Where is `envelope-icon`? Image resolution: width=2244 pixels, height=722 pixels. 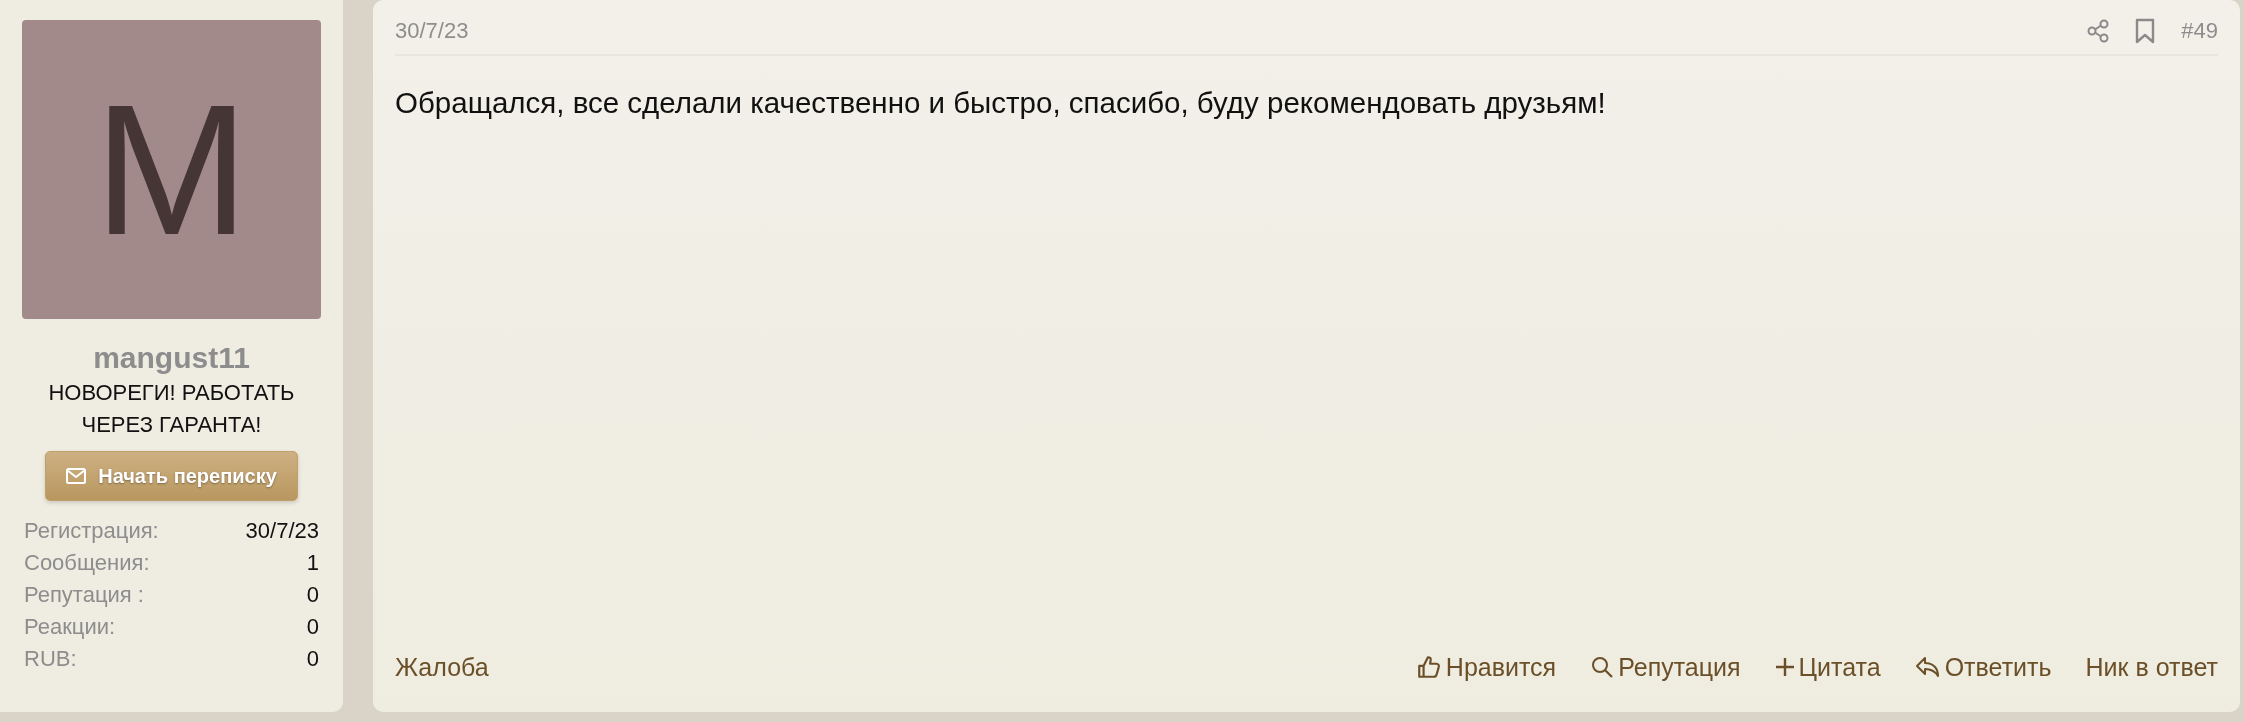 envelope-icon is located at coordinates (76, 476).